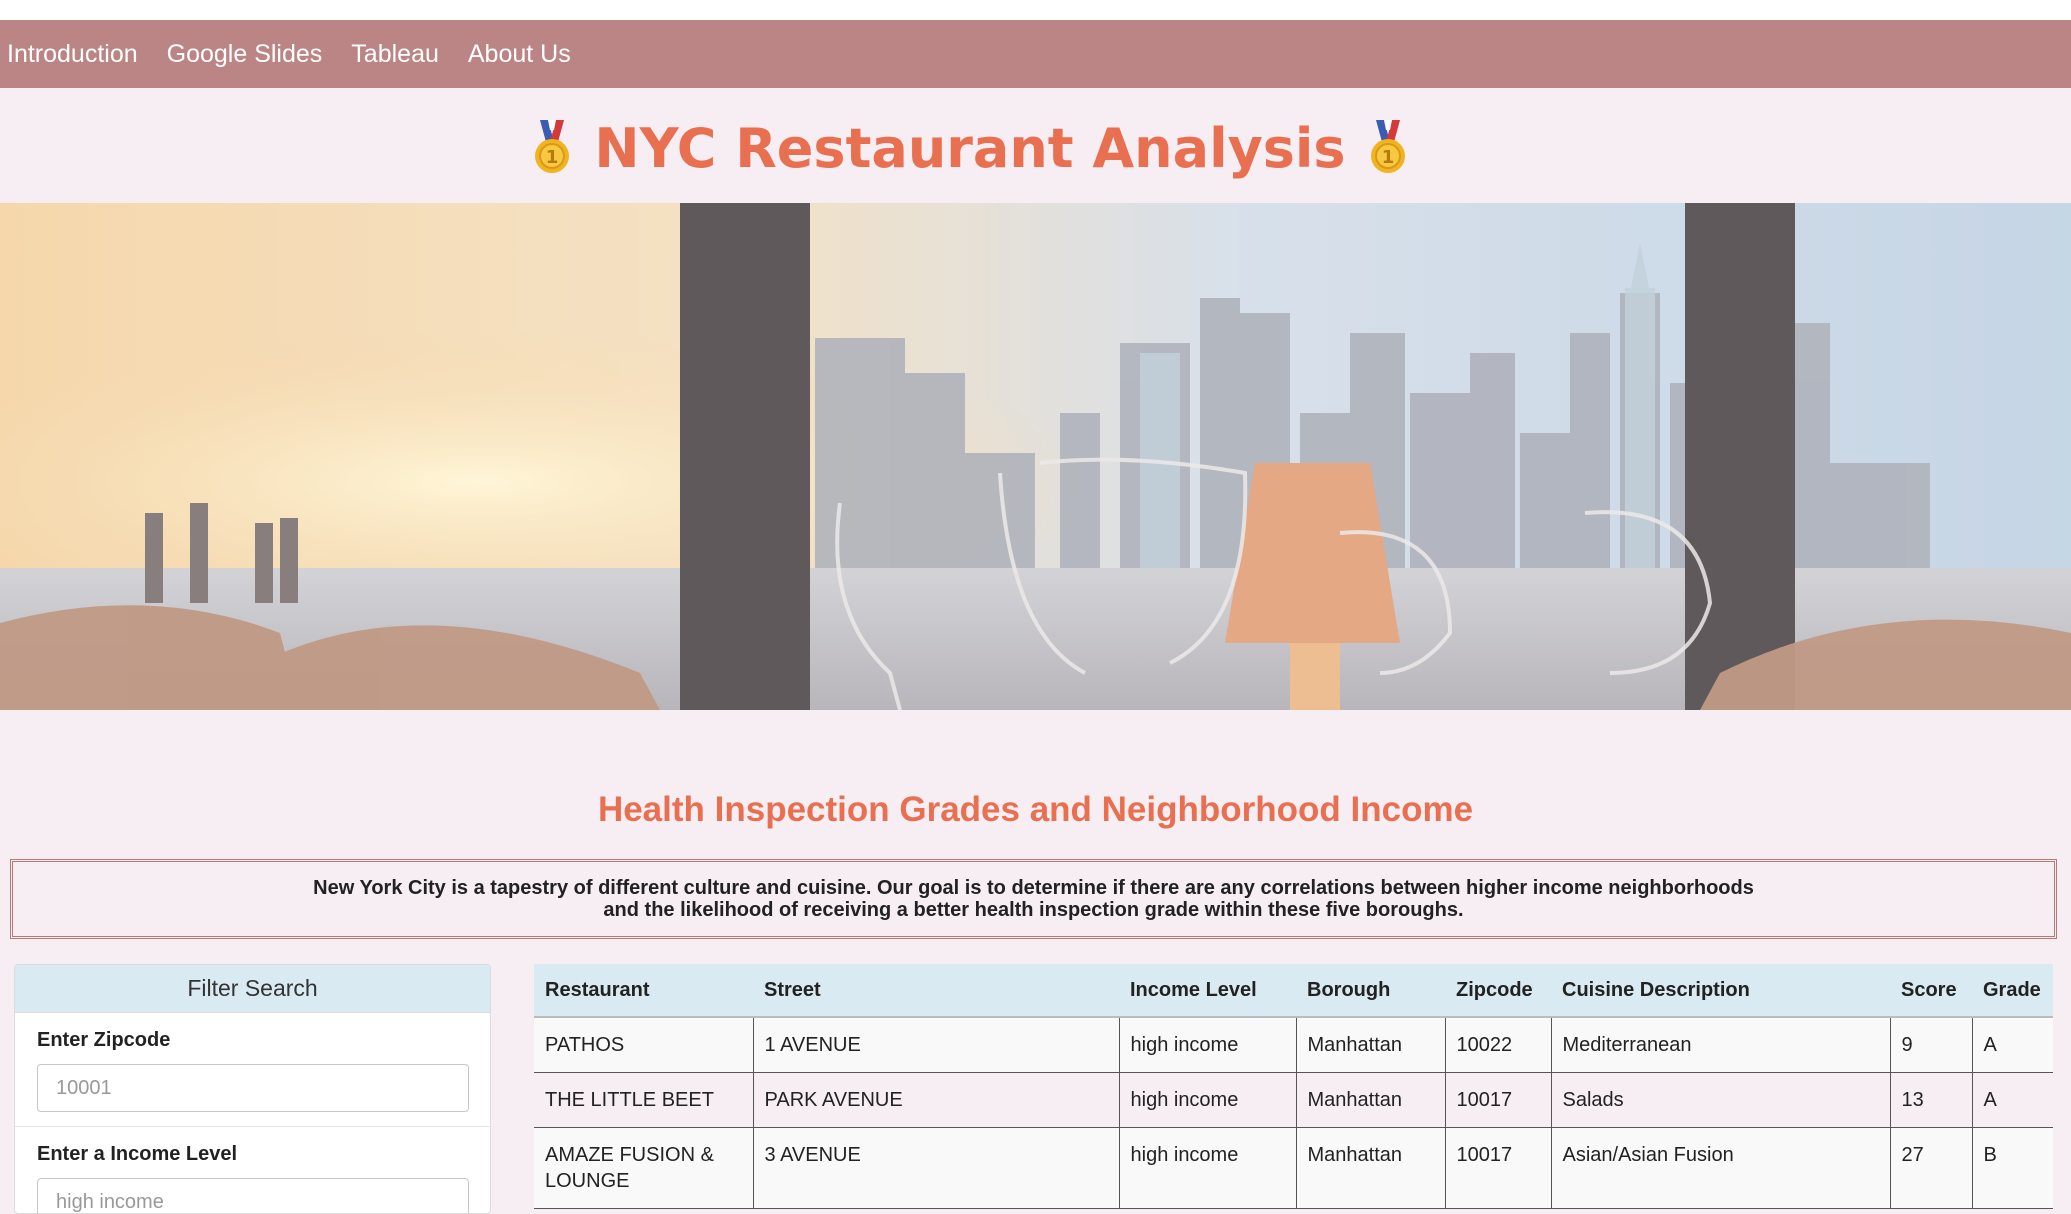  I want to click on cell-street: 3 AVENUE, so click(936, 1168).